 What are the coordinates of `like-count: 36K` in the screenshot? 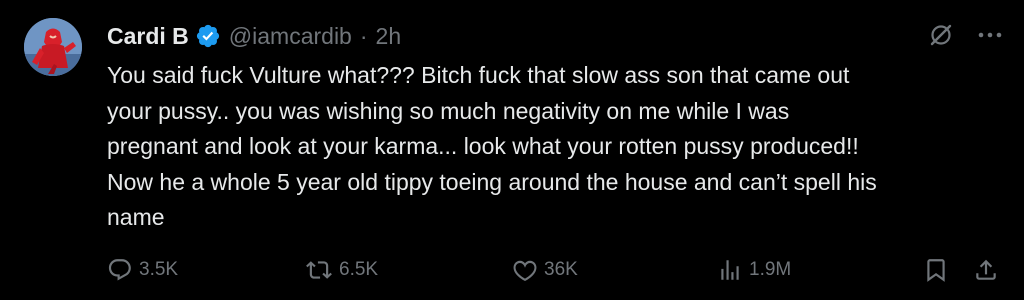 It's located at (561, 269).